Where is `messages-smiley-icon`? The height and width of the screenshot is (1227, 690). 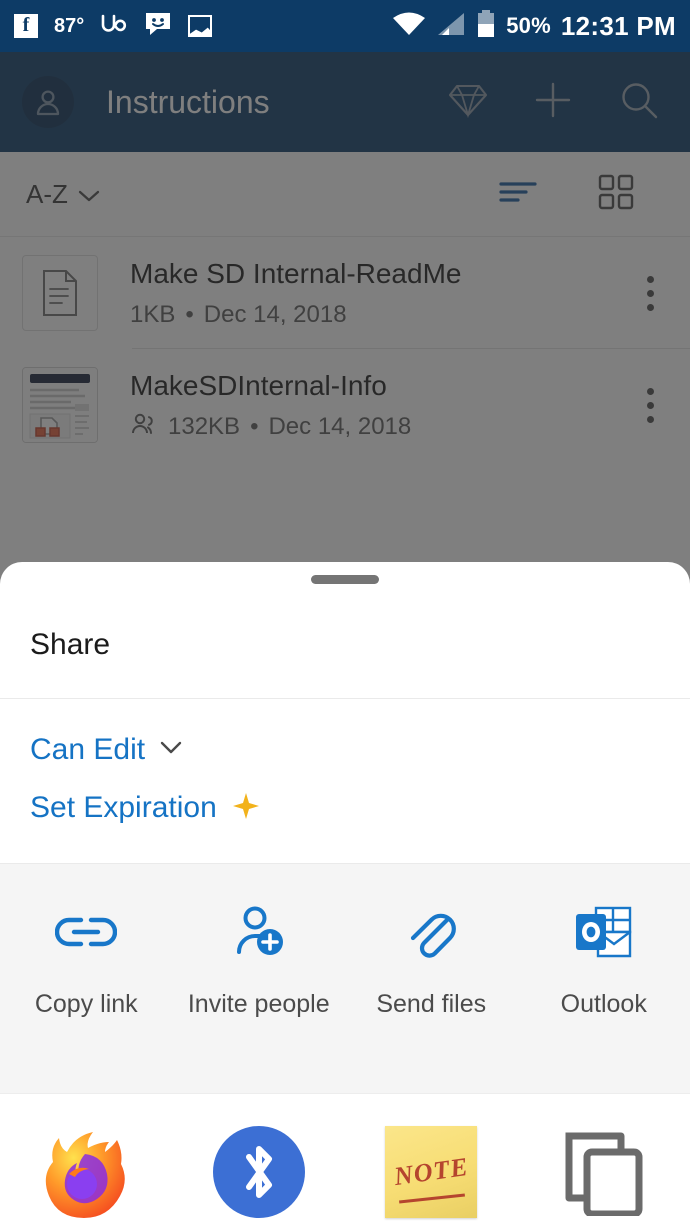
messages-smiley-icon is located at coordinates (158, 26).